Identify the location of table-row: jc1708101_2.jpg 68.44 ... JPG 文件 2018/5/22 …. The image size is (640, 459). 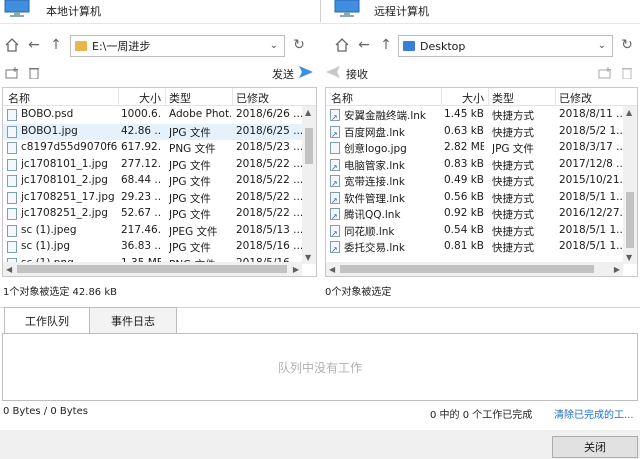
(152, 181).